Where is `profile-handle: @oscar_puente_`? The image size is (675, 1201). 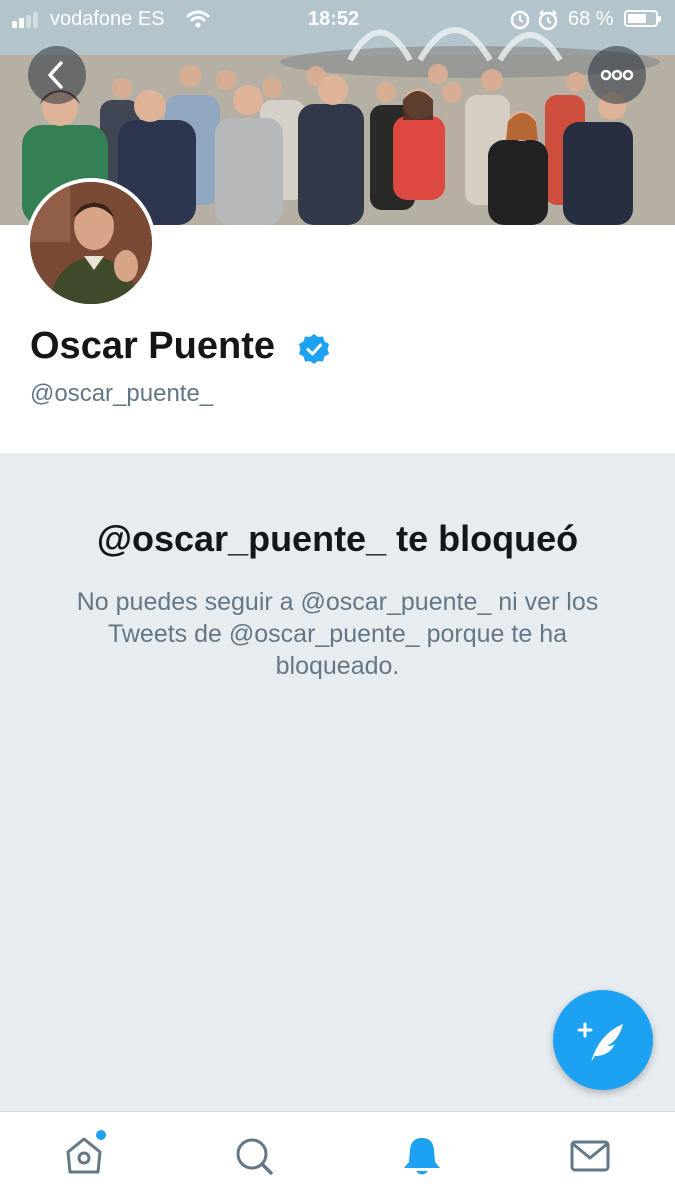
profile-handle: @oscar_puente_ is located at coordinates (122, 393).